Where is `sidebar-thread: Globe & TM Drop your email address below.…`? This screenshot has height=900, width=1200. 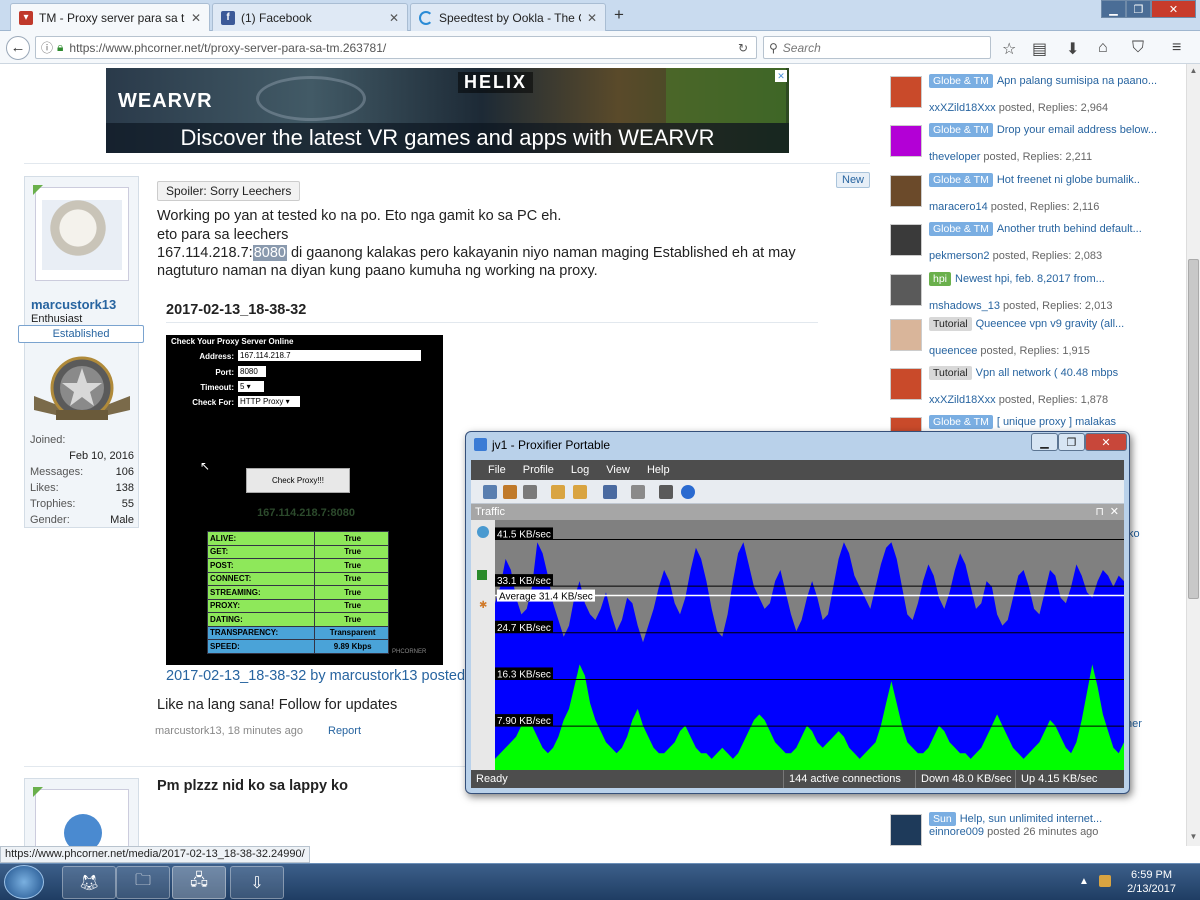 sidebar-thread: Globe & TM Drop your email address below.… is located at coordinates (1036, 147).